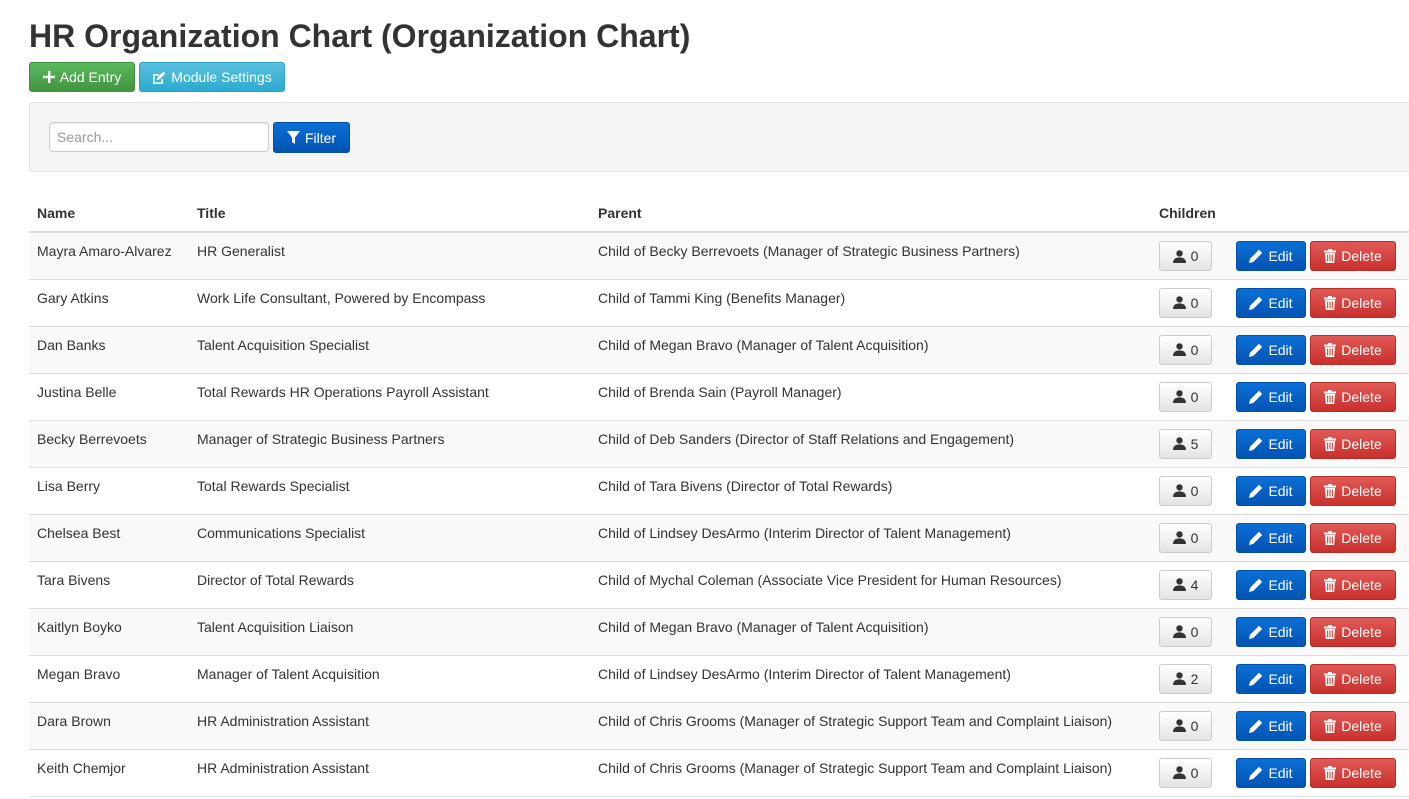 The height and width of the screenshot is (799, 1409). What do you see at coordinates (212, 77) in the screenshot?
I see `module-settings-button: Module Settings` at bounding box center [212, 77].